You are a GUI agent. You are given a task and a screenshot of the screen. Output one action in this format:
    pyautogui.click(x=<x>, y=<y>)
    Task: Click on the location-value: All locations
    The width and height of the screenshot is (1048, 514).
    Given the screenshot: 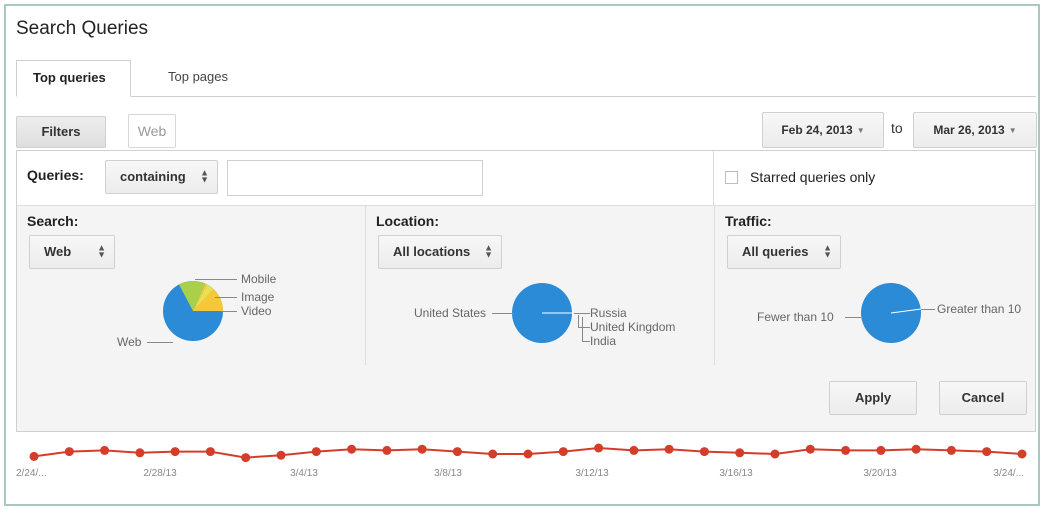 What is the action you would take?
    pyautogui.click(x=432, y=251)
    